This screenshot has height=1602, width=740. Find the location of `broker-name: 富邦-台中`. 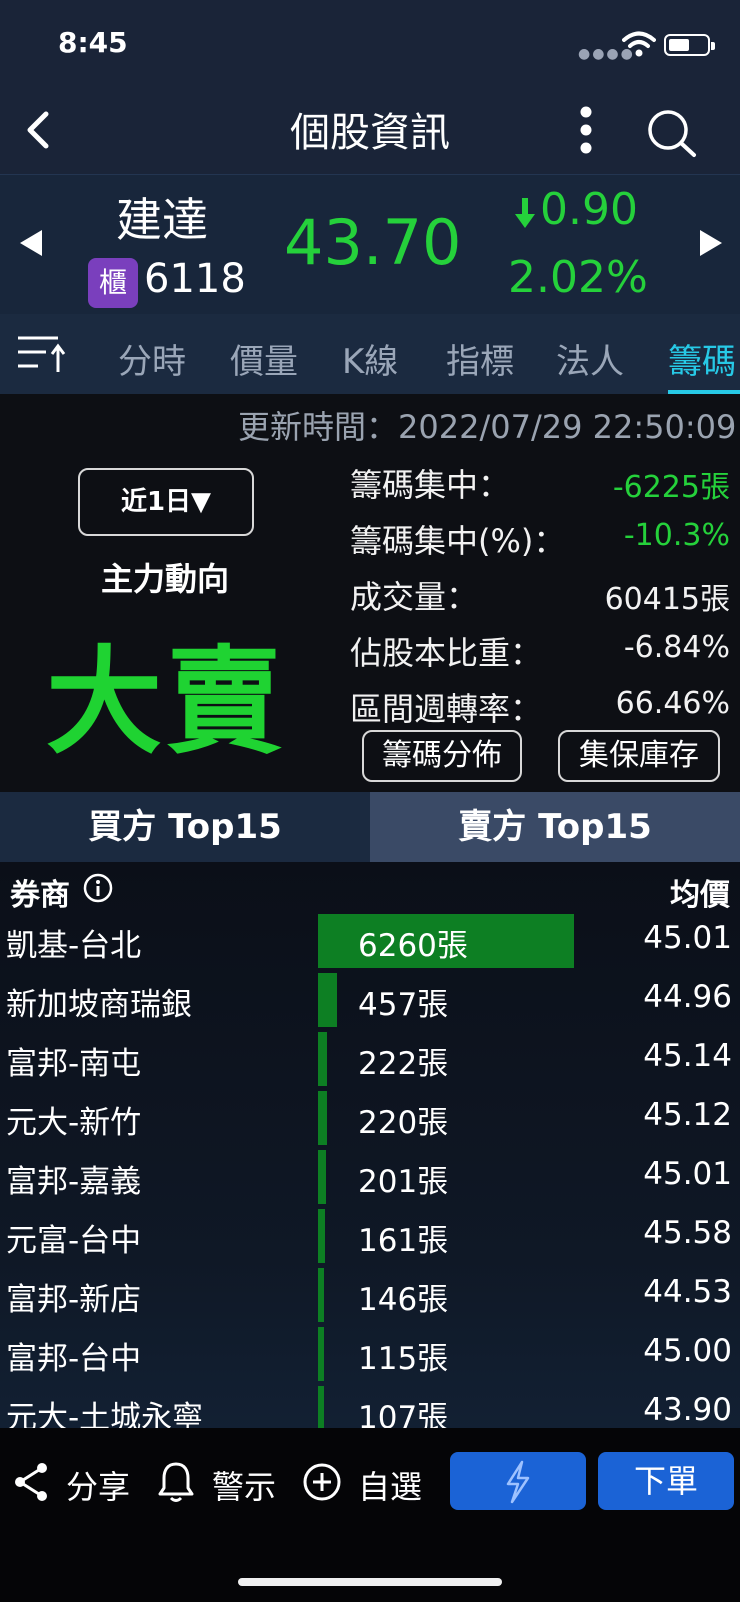

broker-name: 富邦-台中 is located at coordinates (73, 1355).